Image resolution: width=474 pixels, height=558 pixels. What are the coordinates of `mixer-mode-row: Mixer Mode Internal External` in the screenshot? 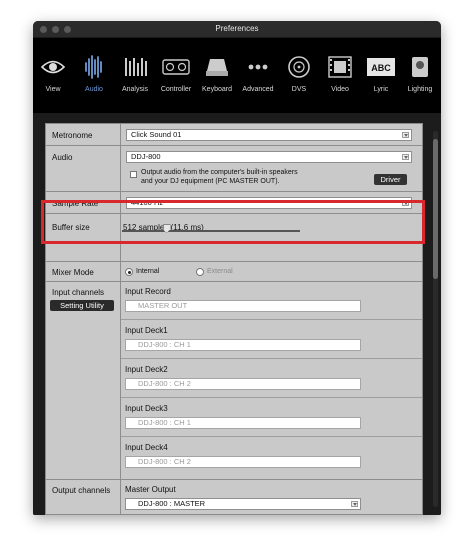 It's located at (234, 272).